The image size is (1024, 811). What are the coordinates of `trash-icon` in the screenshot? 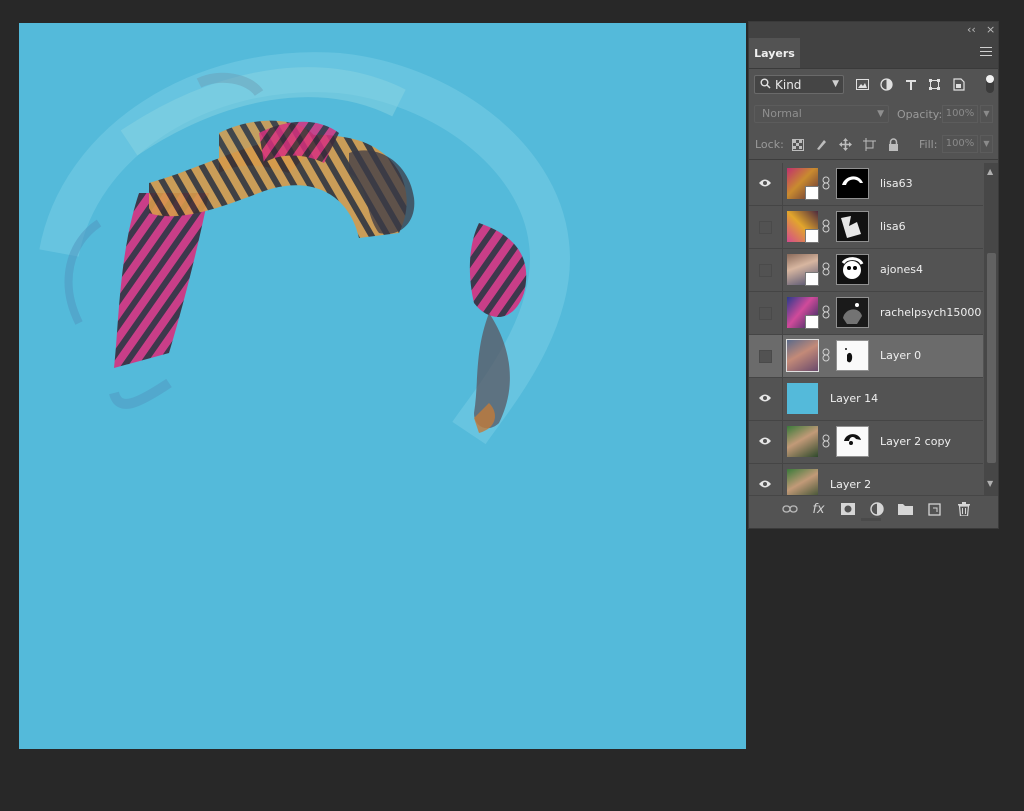 It's located at (963, 509).